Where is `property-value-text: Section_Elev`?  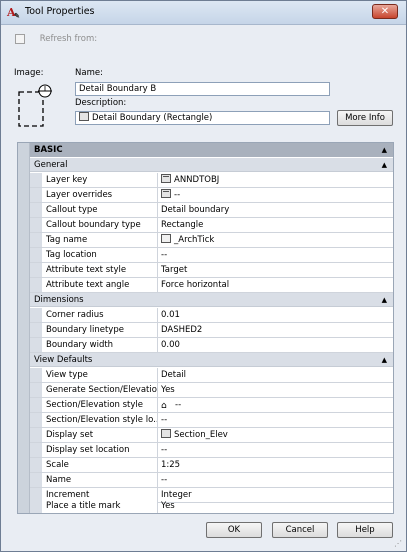
property-value-text: Section_Elev is located at coordinates (201, 435).